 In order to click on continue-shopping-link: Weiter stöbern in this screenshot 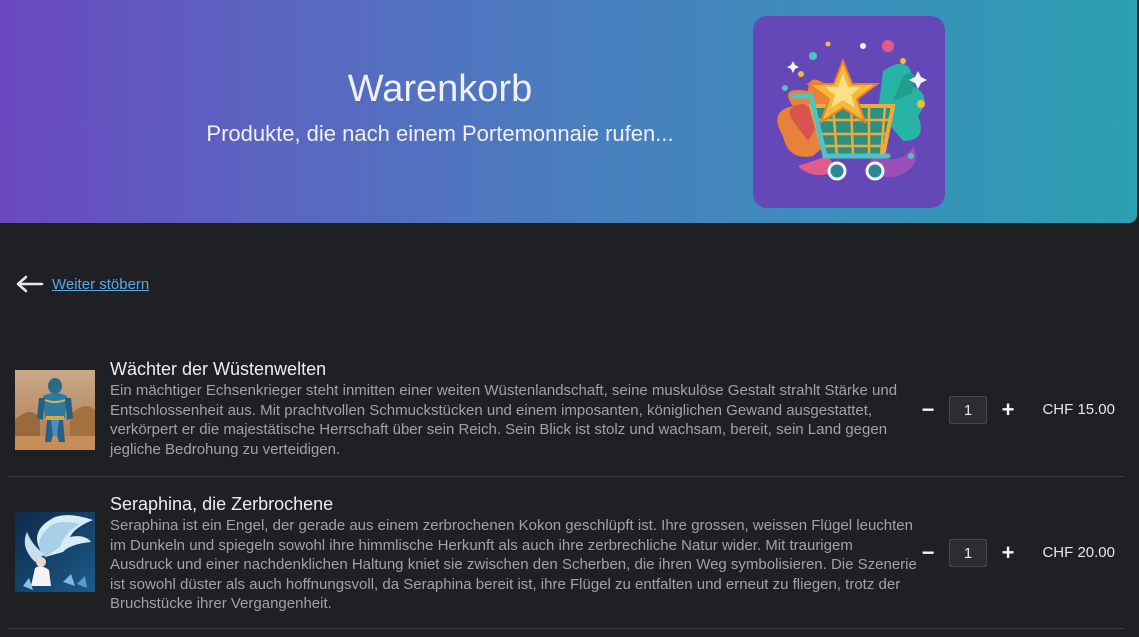, I will do `click(81, 284)`.